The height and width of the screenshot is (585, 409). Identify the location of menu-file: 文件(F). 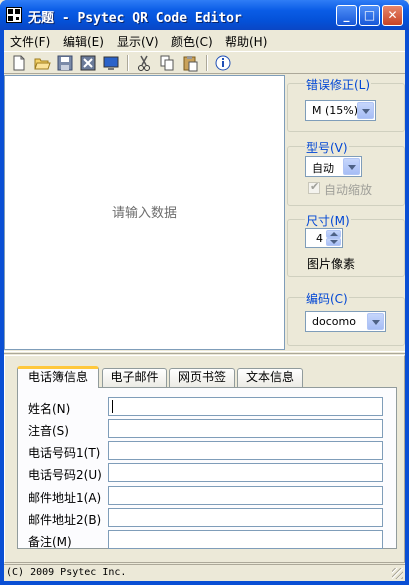
(30, 41).